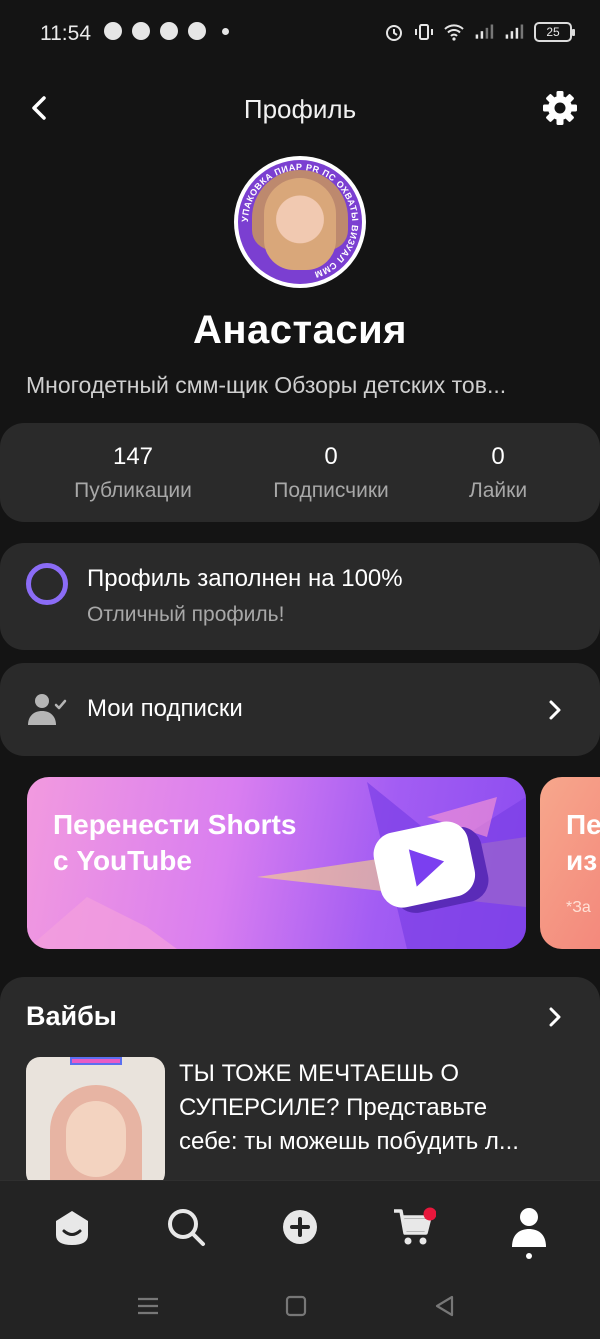 This screenshot has height=1339, width=600. Describe the element at coordinates (529, 1256) in the screenshot. I see `active-tab-indicator` at that location.